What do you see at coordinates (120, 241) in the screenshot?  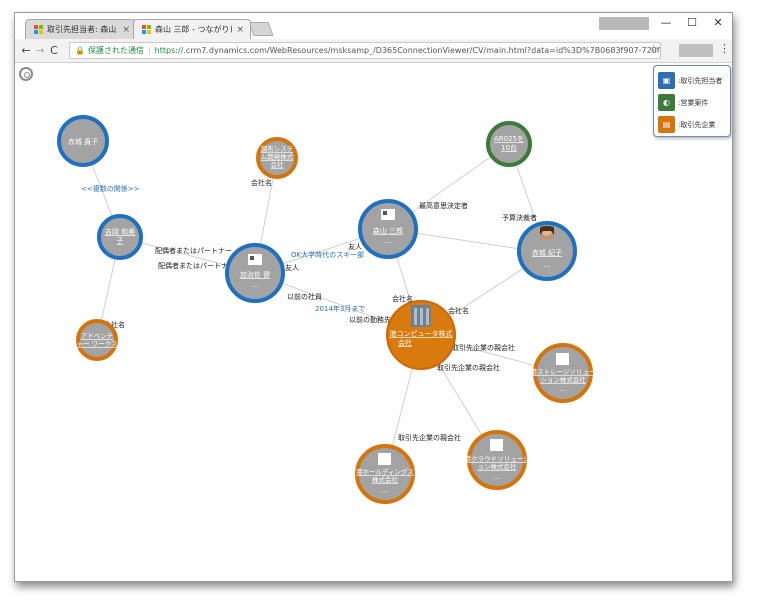 I see `node-label-line2: 子` at bounding box center [120, 241].